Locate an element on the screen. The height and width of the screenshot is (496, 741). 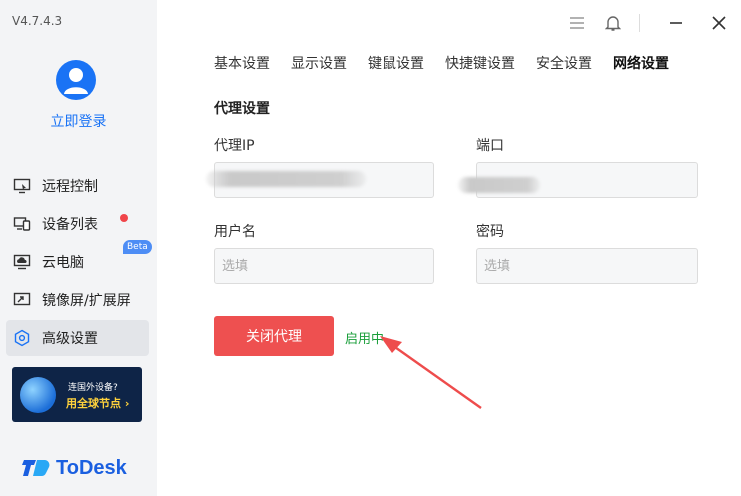
menu-icon is located at coordinates (577, 23).